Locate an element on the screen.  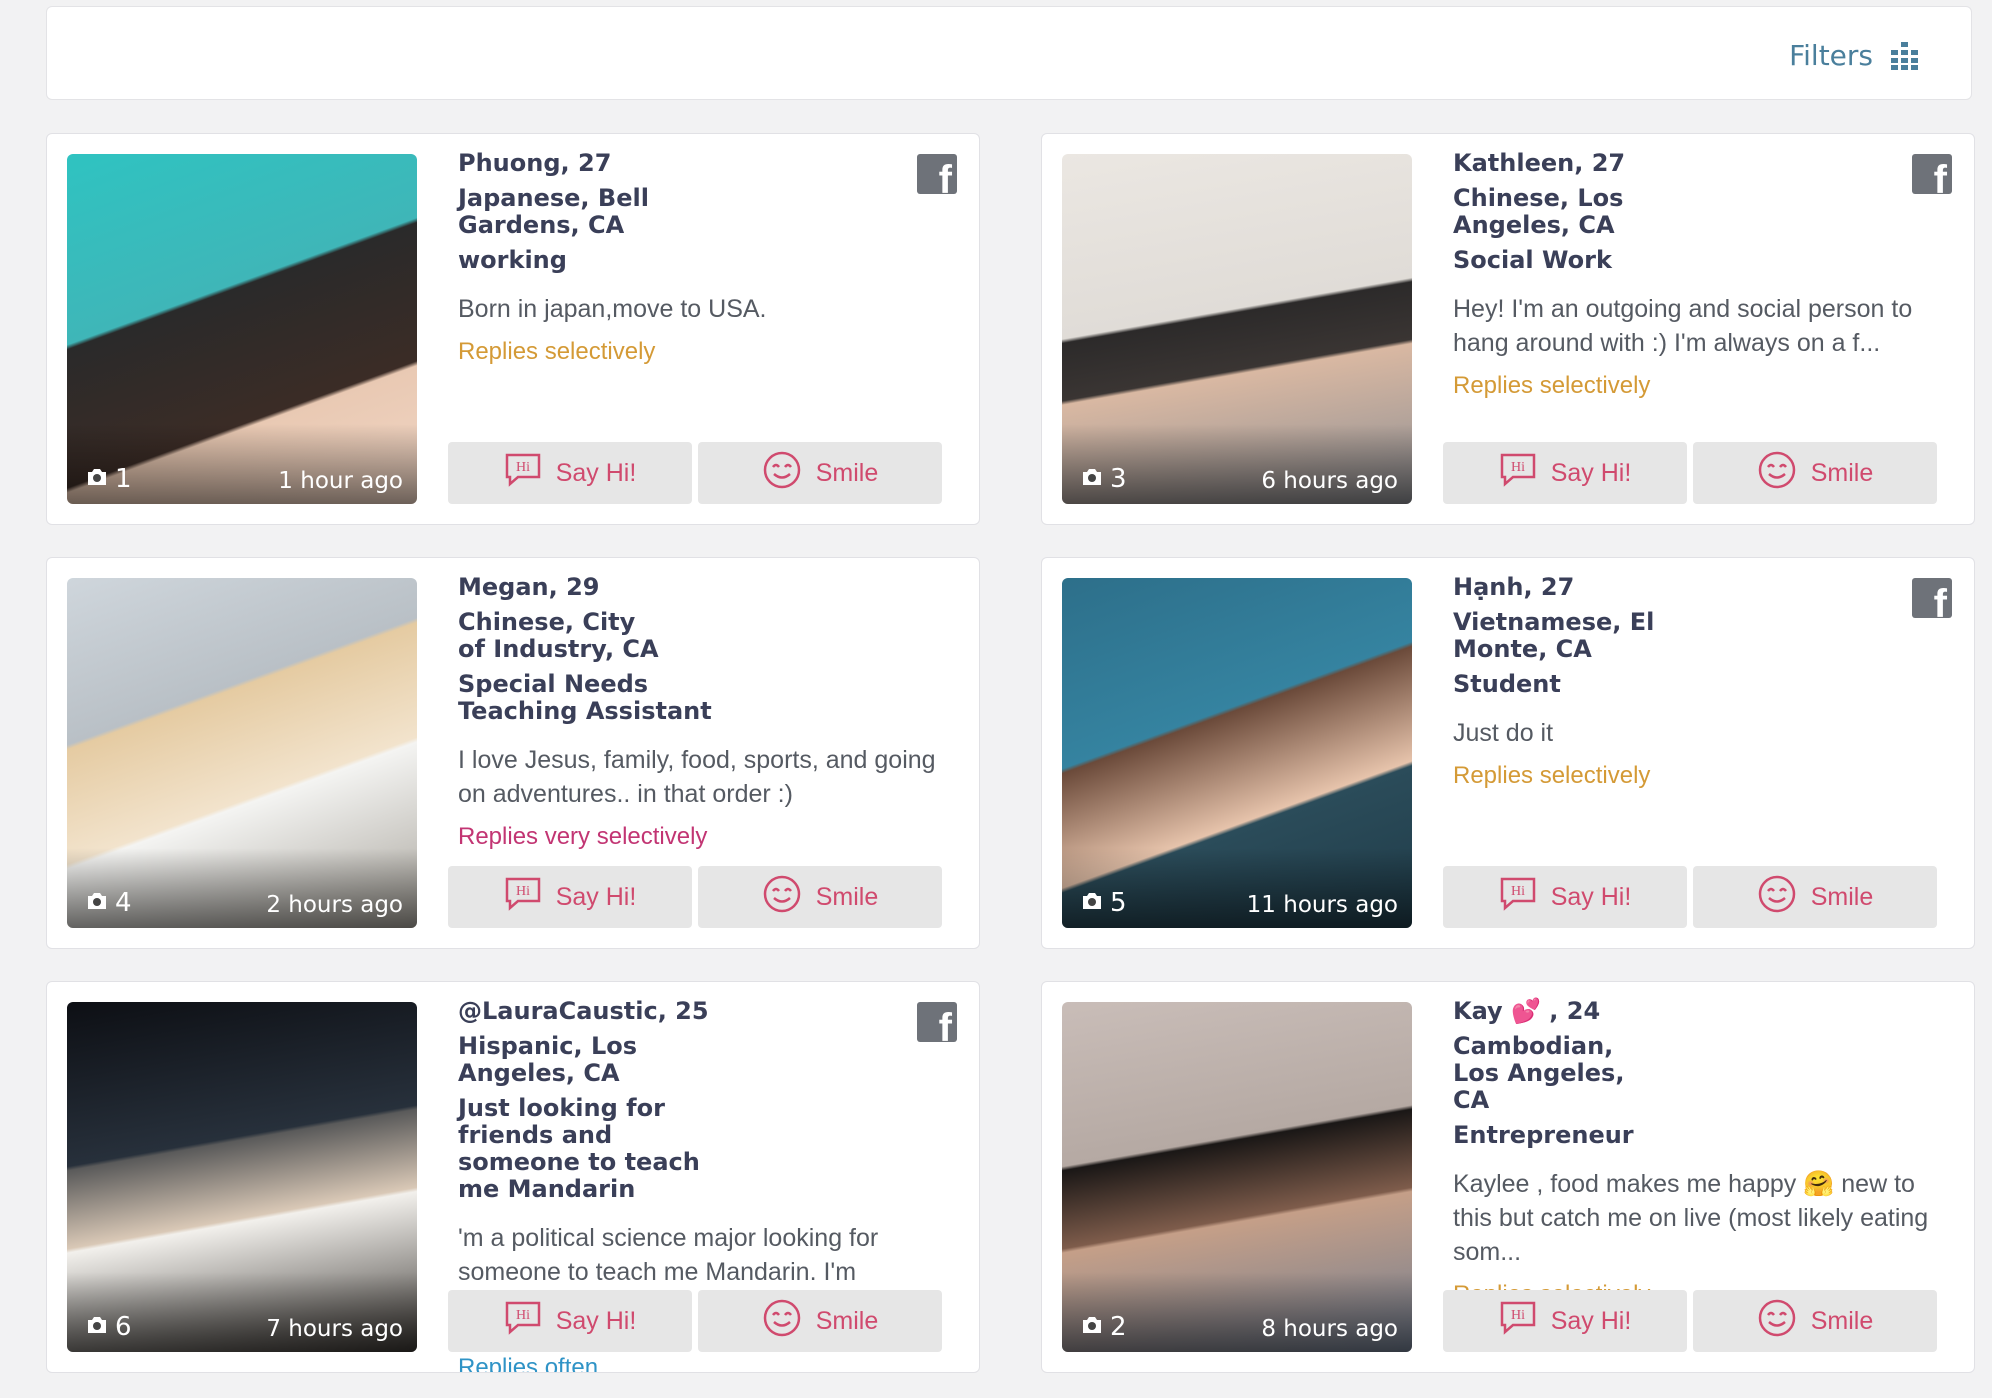
profile-occupation: Social Work is located at coordinates (1532, 260).